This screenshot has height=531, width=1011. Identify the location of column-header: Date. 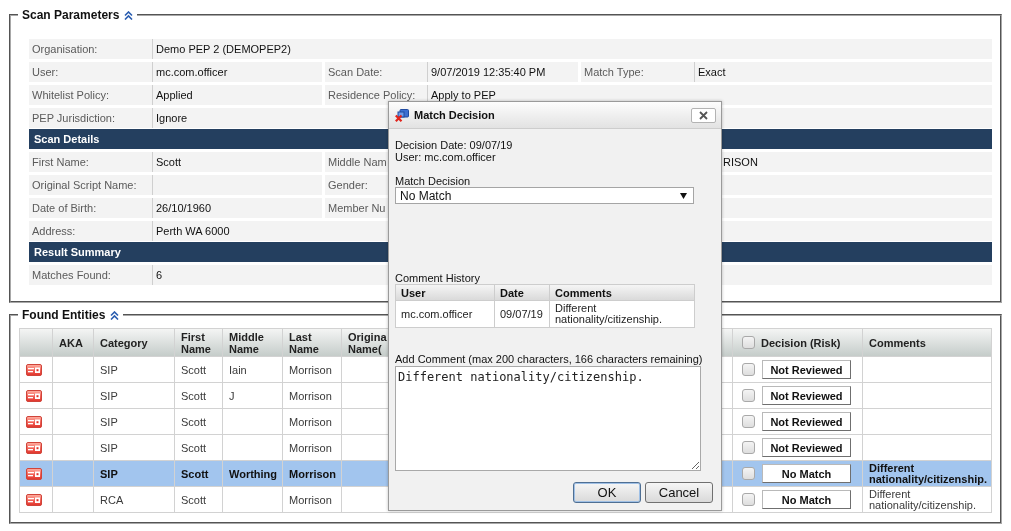
(522, 292).